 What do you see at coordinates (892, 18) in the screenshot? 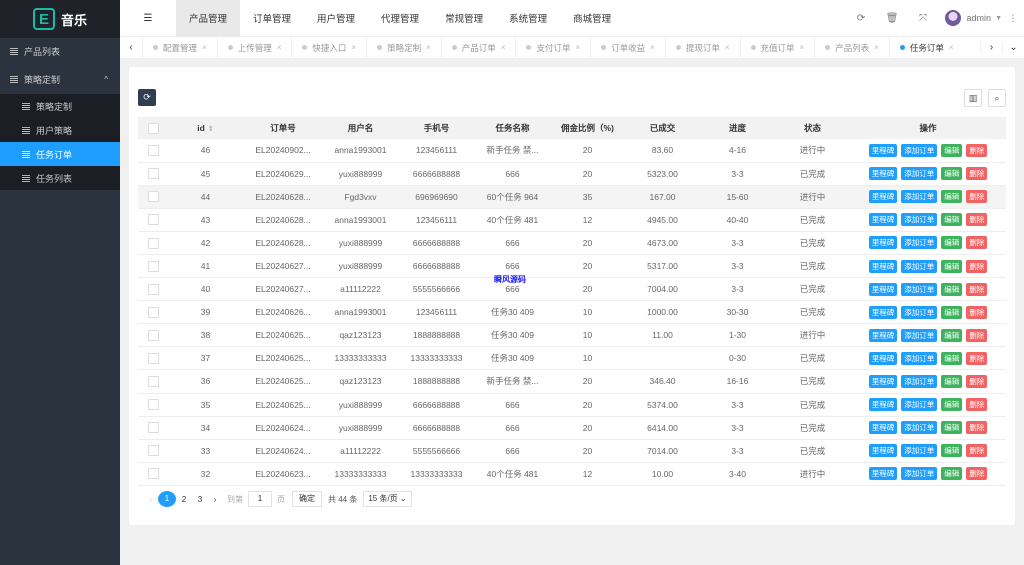
I see `trash-icon: 🗑` at bounding box center [892, 18].